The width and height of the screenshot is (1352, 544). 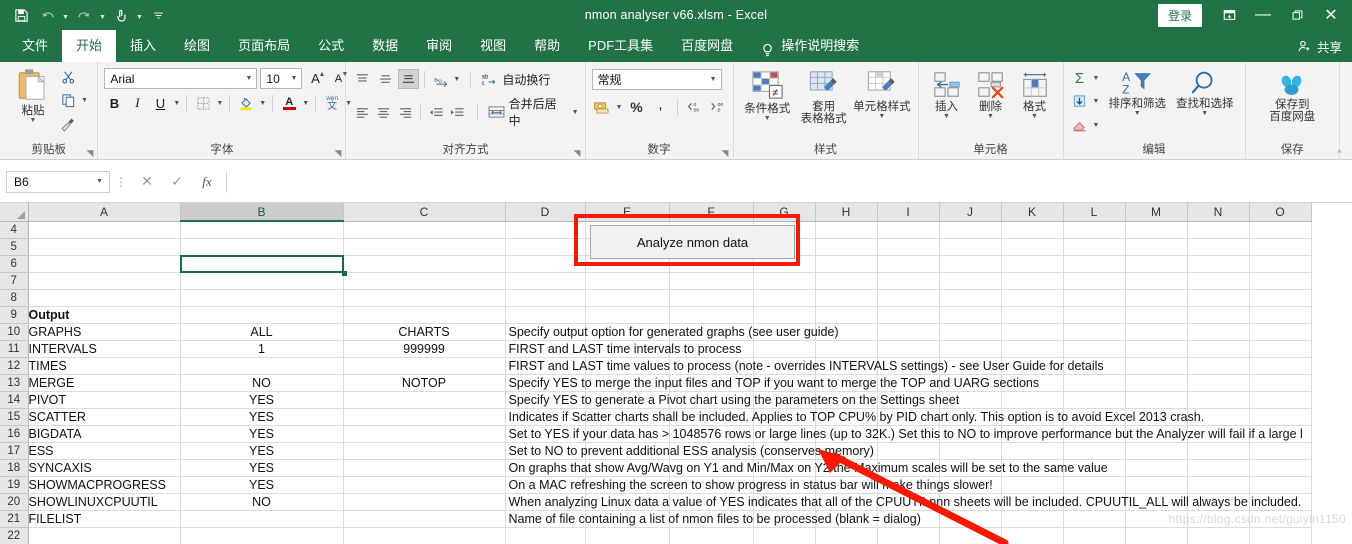 What do you see at coordinates (160, 103) in the screenshot?
I see `underline-button: U` at bounding box center [160, 103].